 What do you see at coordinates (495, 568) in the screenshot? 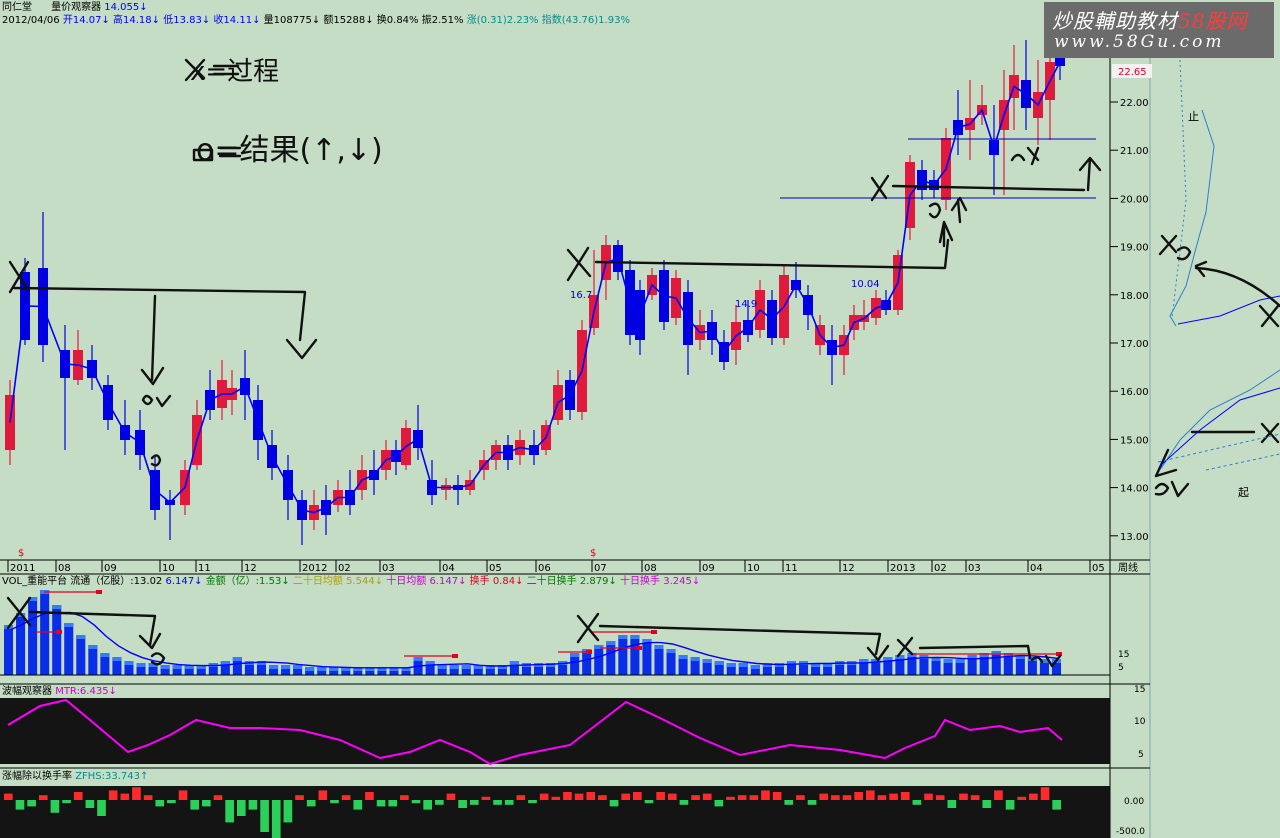
I see `time-tick-label: 05` at bounding box center [495, 568].